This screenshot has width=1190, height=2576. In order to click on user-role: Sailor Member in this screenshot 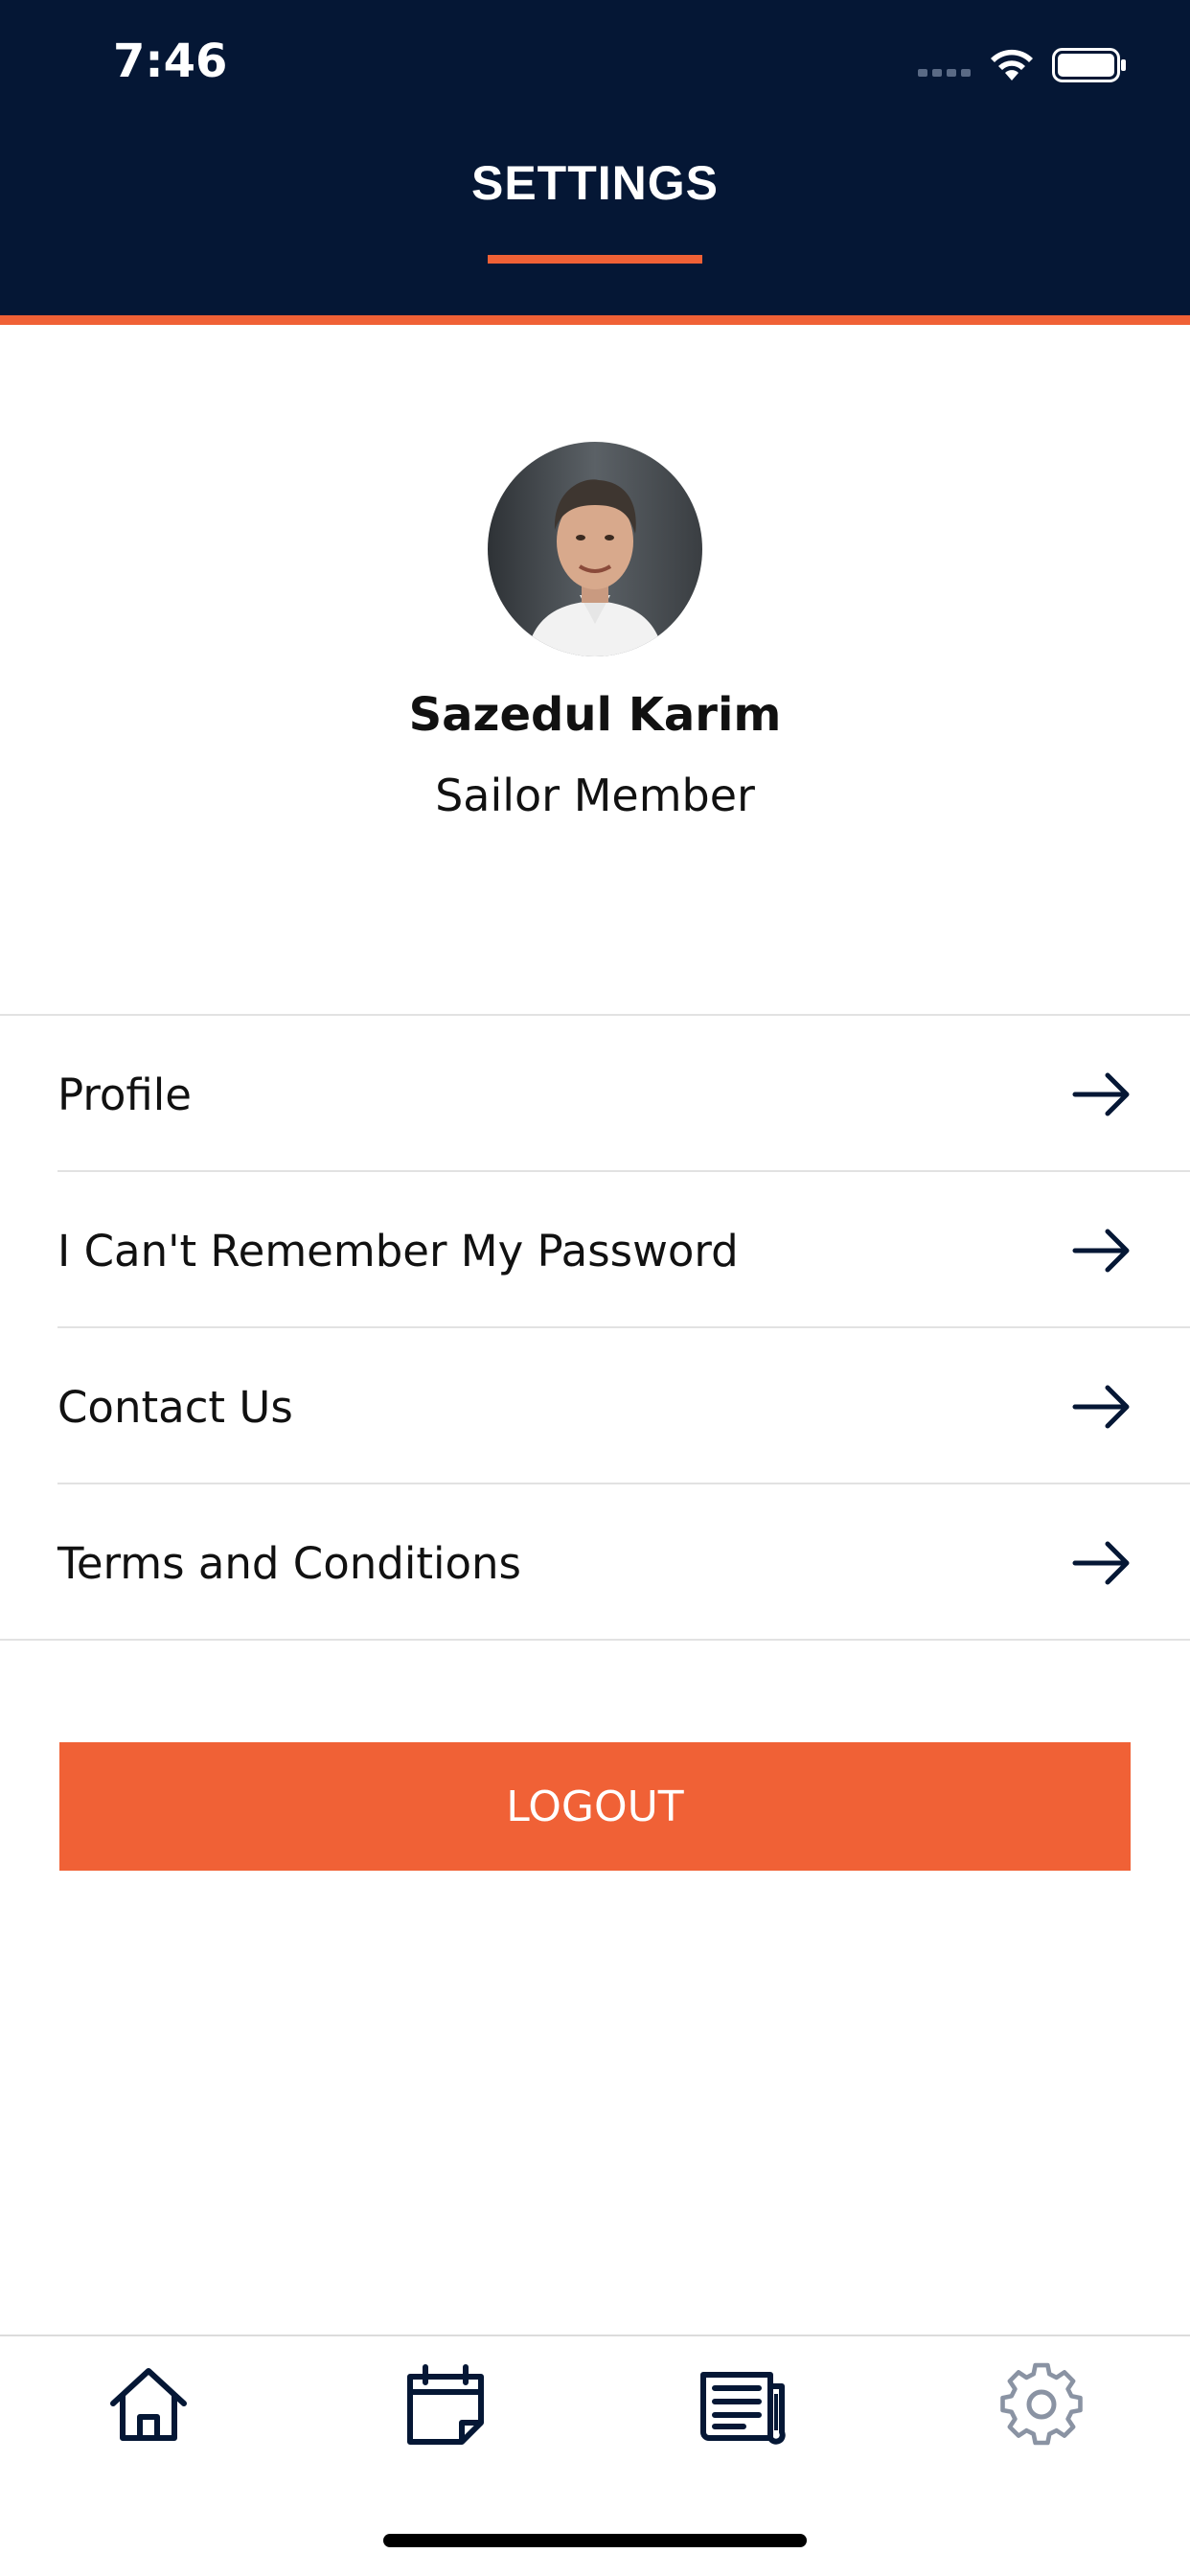, I will do `click(595, 795)`.